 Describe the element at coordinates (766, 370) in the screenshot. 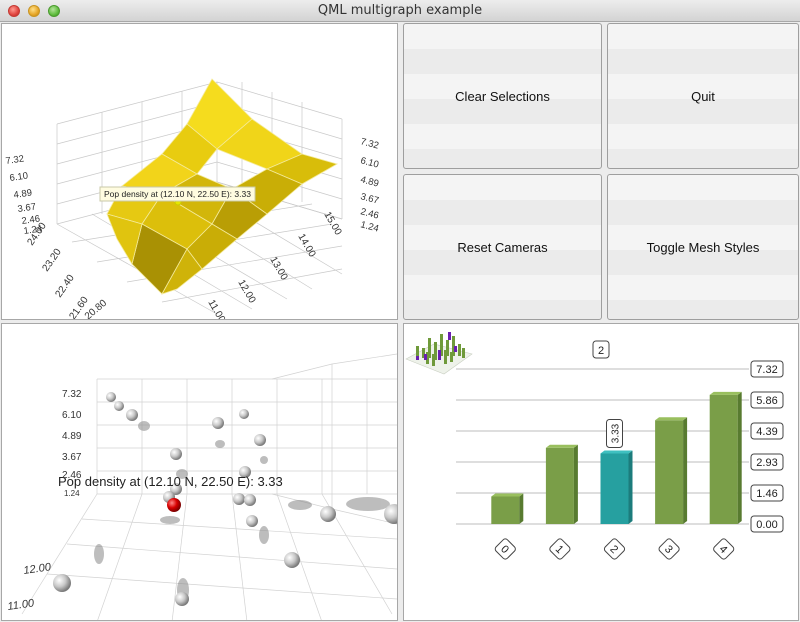

I see `bar-value-tick: 7.32` at that location.